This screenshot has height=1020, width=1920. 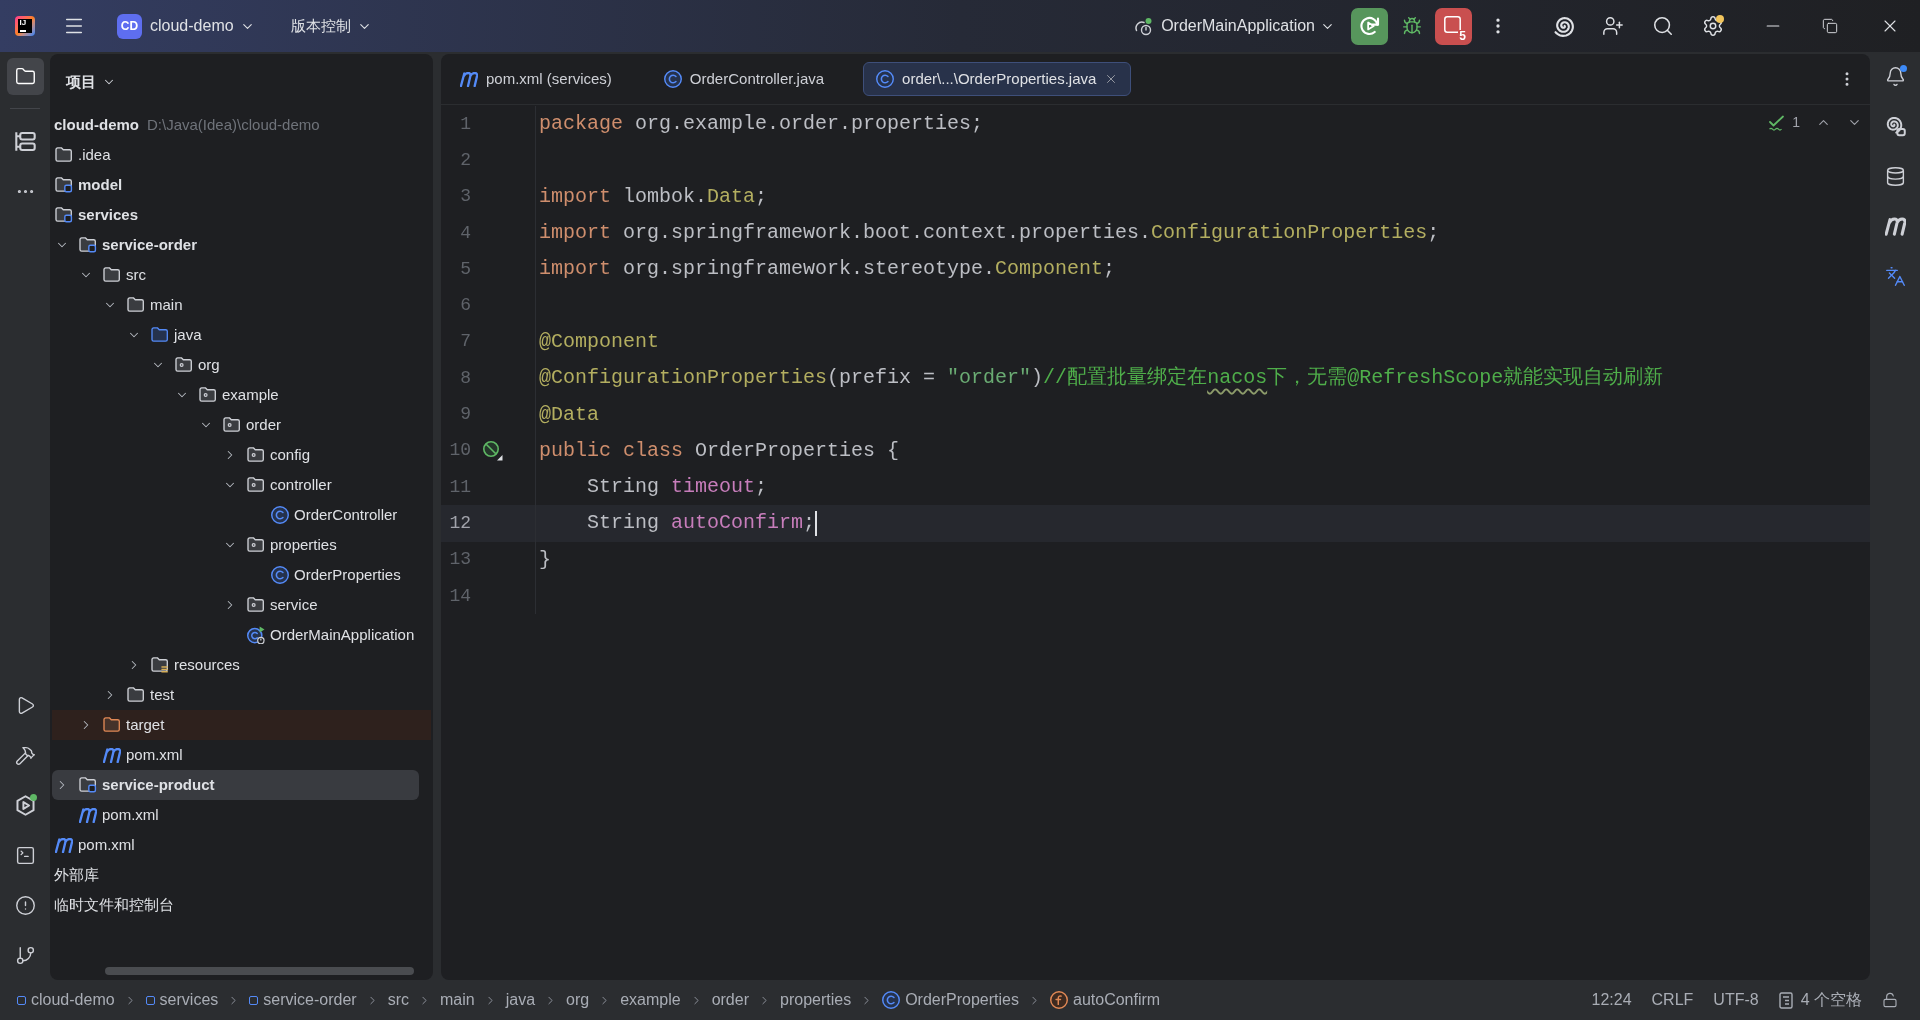 I want to click on rerun-button, so click(x=1369, y=26).